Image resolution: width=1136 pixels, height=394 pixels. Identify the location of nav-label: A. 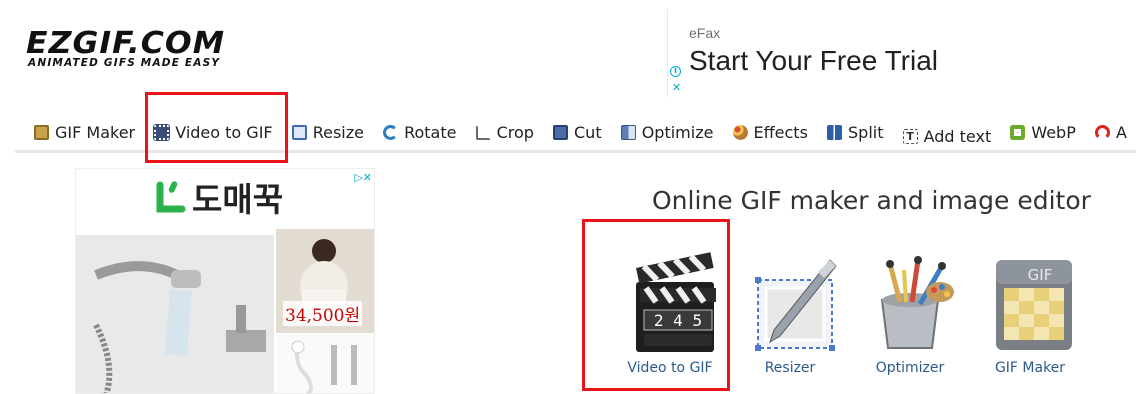
(1121, 132).